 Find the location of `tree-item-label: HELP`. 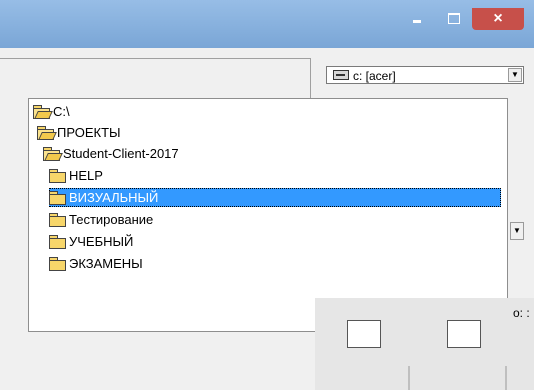

tree-item-label: HELP is located at coordinates (86, 175).